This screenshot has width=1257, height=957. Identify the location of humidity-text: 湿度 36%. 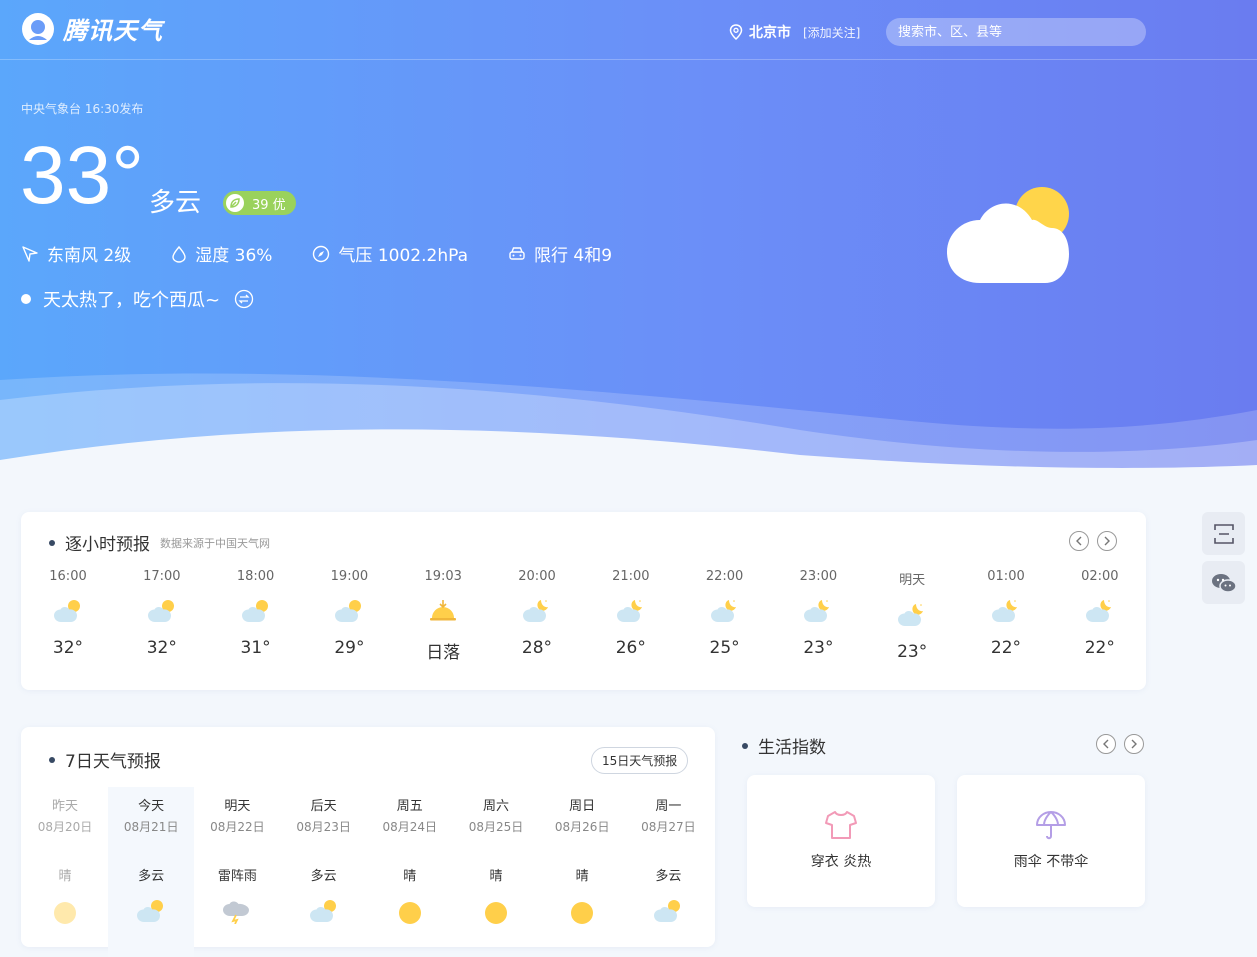
(234, 256).